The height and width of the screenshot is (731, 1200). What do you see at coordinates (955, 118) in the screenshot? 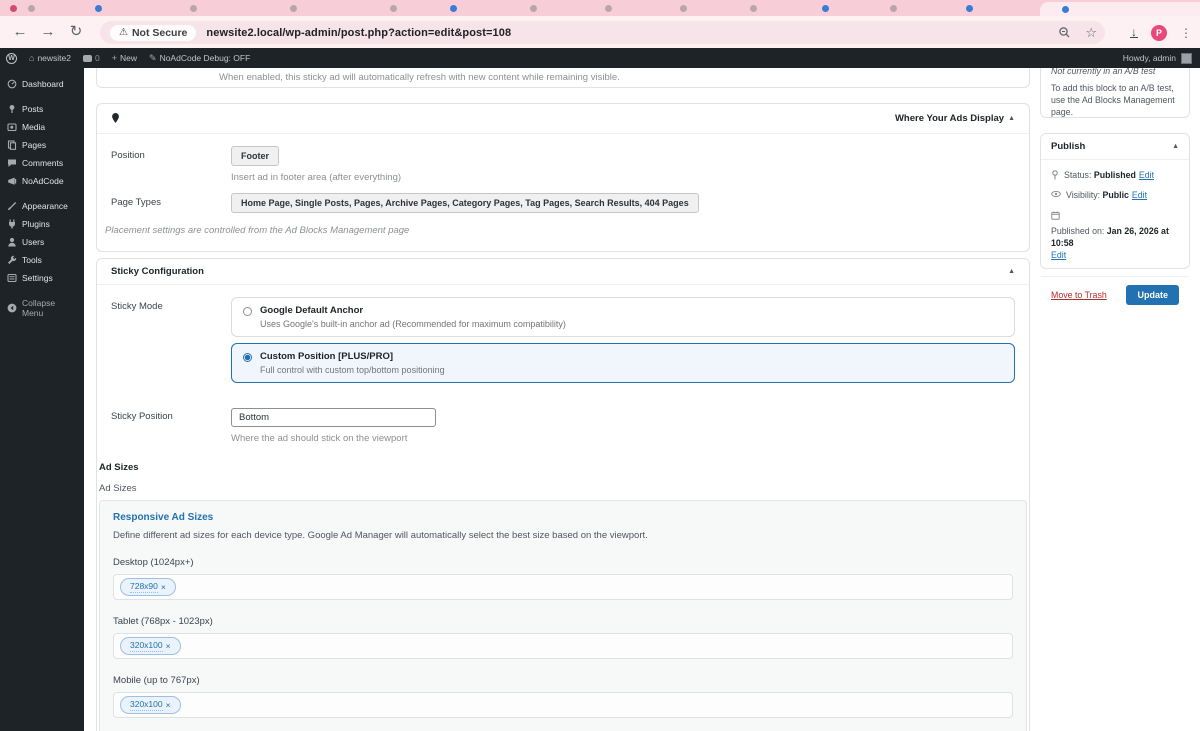
I see `where-ads-display-toggle: Where Your Ads Display ▲` at bounding box center [955, 118].